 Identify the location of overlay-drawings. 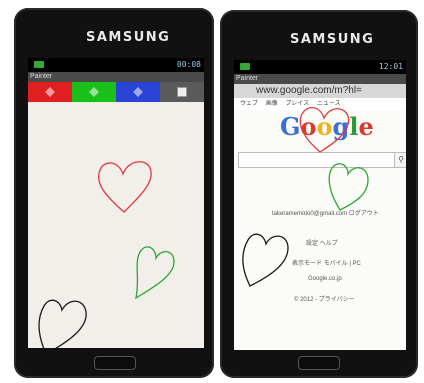
(305, 197).